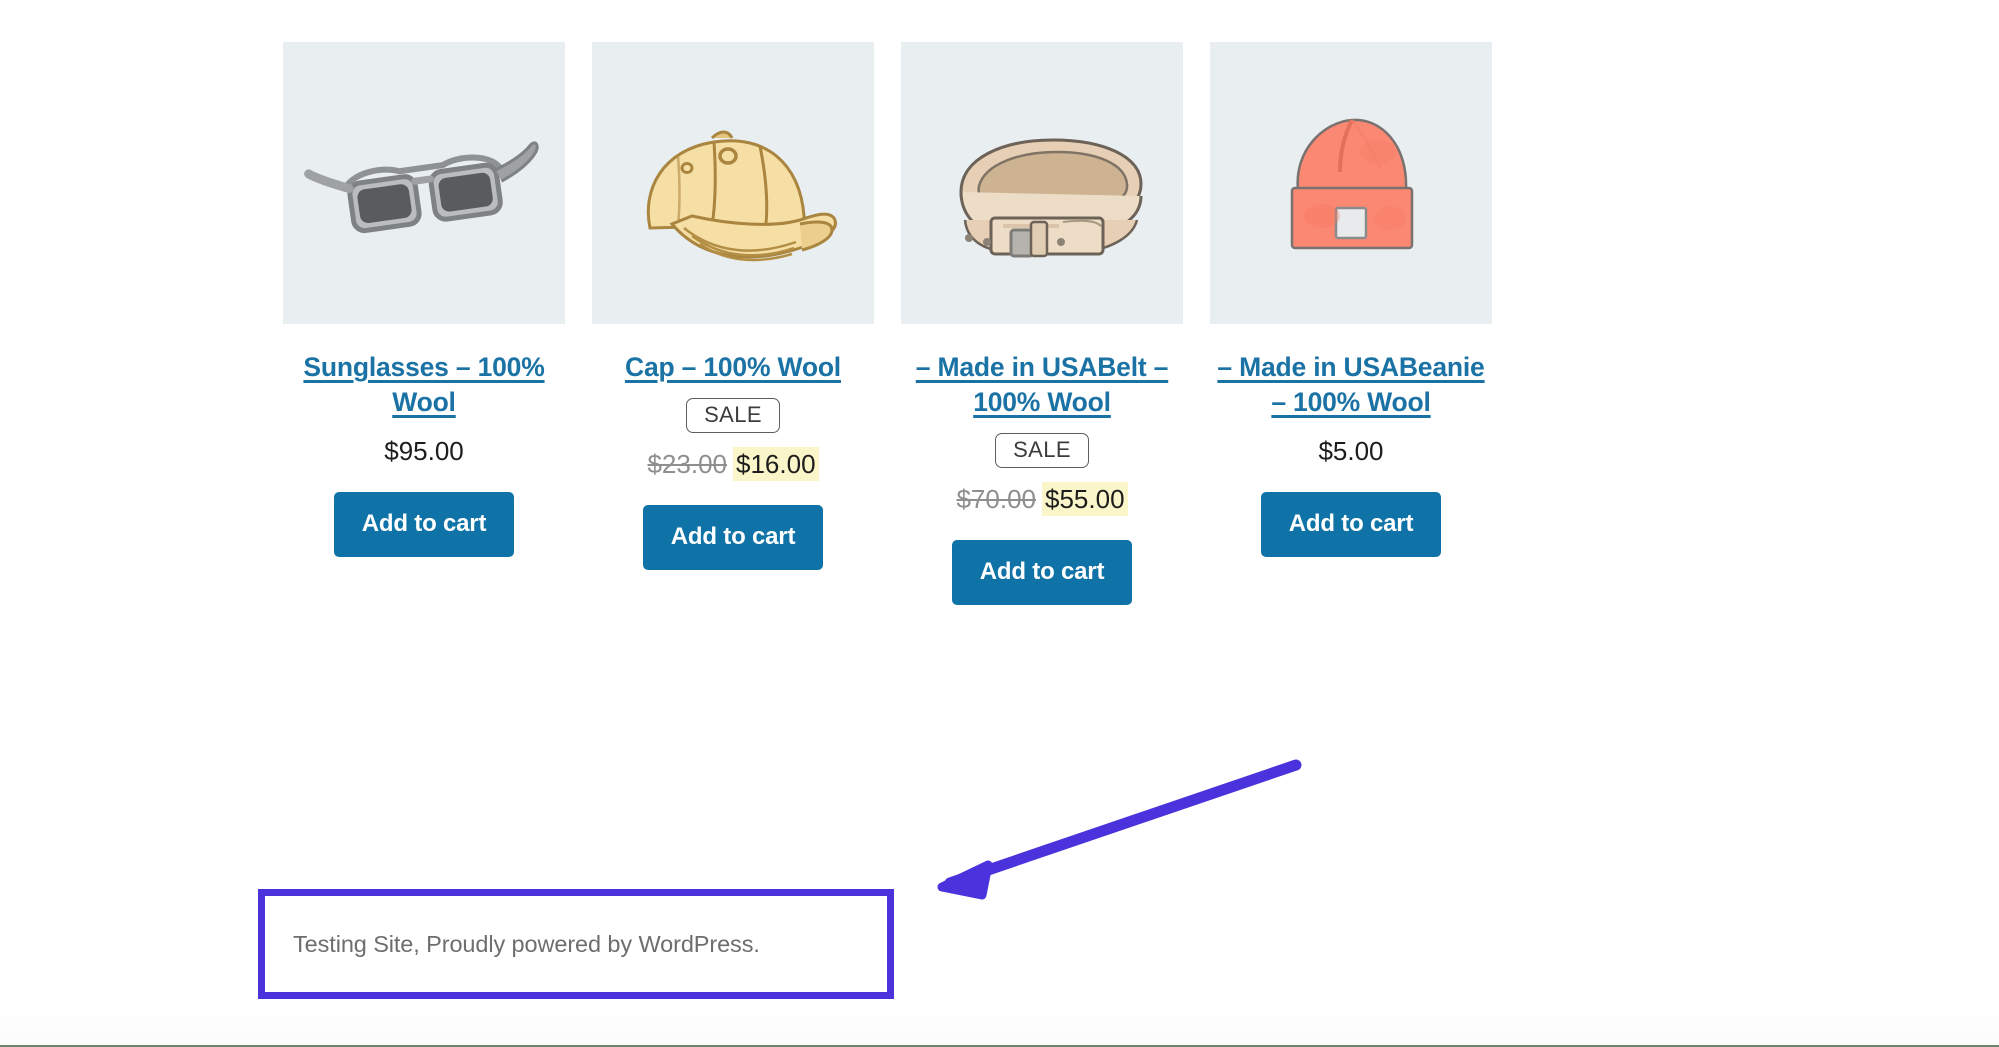 The height and width of the screenshot is (1047, 1999). Describe the element at coordinates (424, 183) in the screenshot. I see `sunglasses-illustration` at that location.